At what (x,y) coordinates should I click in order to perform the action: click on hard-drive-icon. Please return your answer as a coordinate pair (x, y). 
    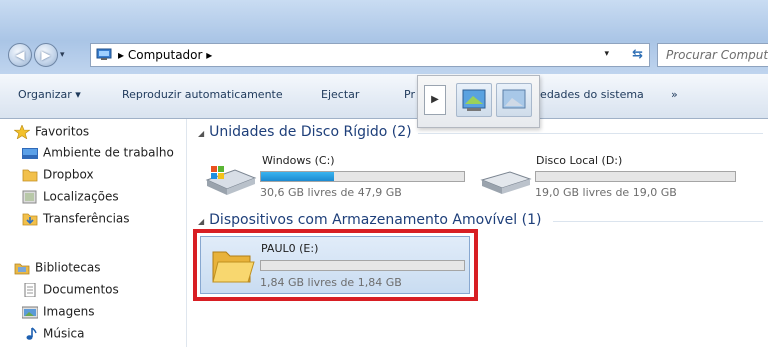
    Looking at the image, I should click on (506, 182).